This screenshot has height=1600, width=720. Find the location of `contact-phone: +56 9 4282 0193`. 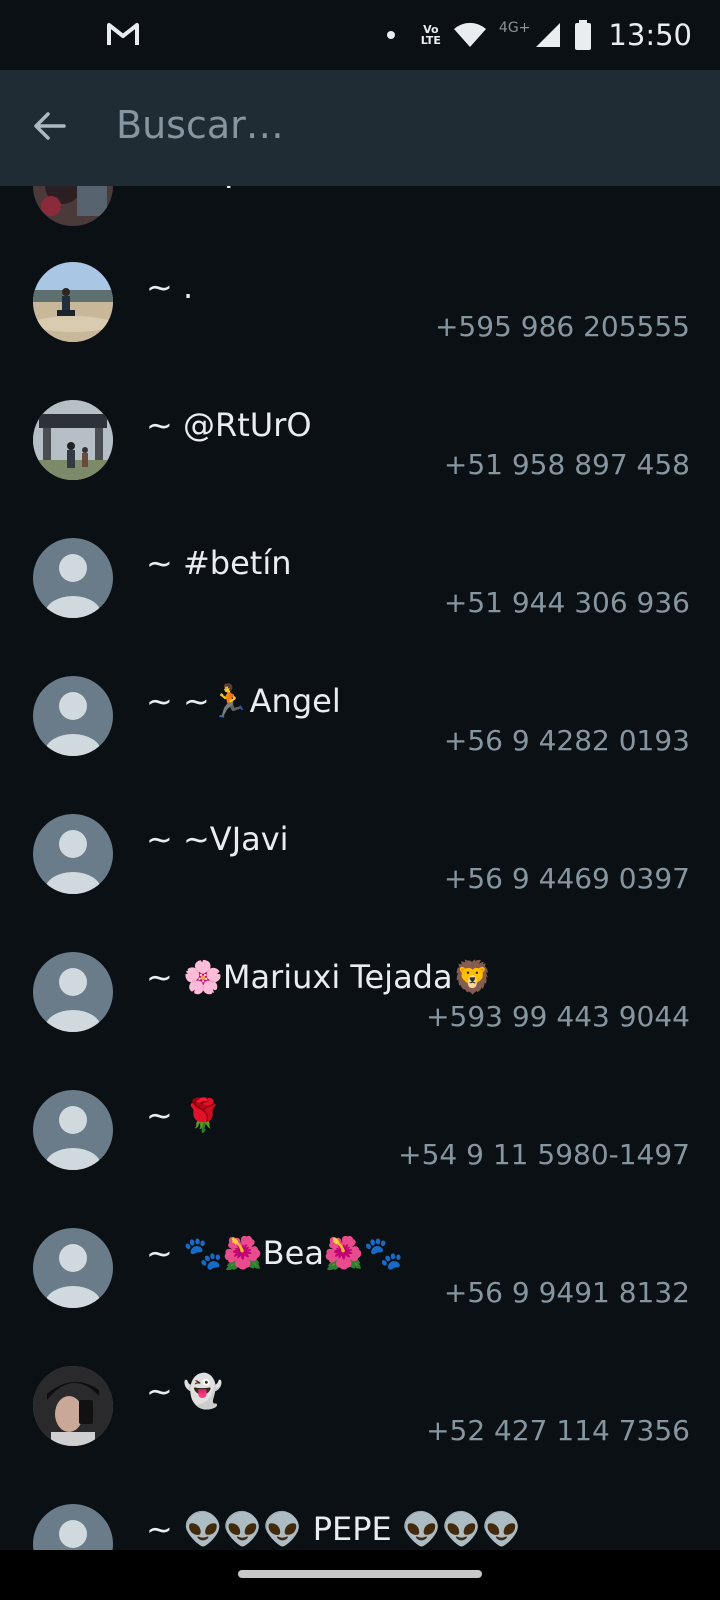

contact-phone: +56 9 4282 0193 is located at coordinates (566, 740).